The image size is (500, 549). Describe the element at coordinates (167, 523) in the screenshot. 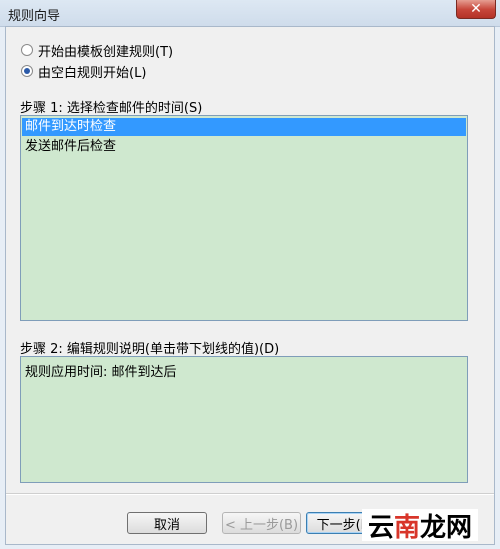

I see `cancel-button: 取消` at that location.